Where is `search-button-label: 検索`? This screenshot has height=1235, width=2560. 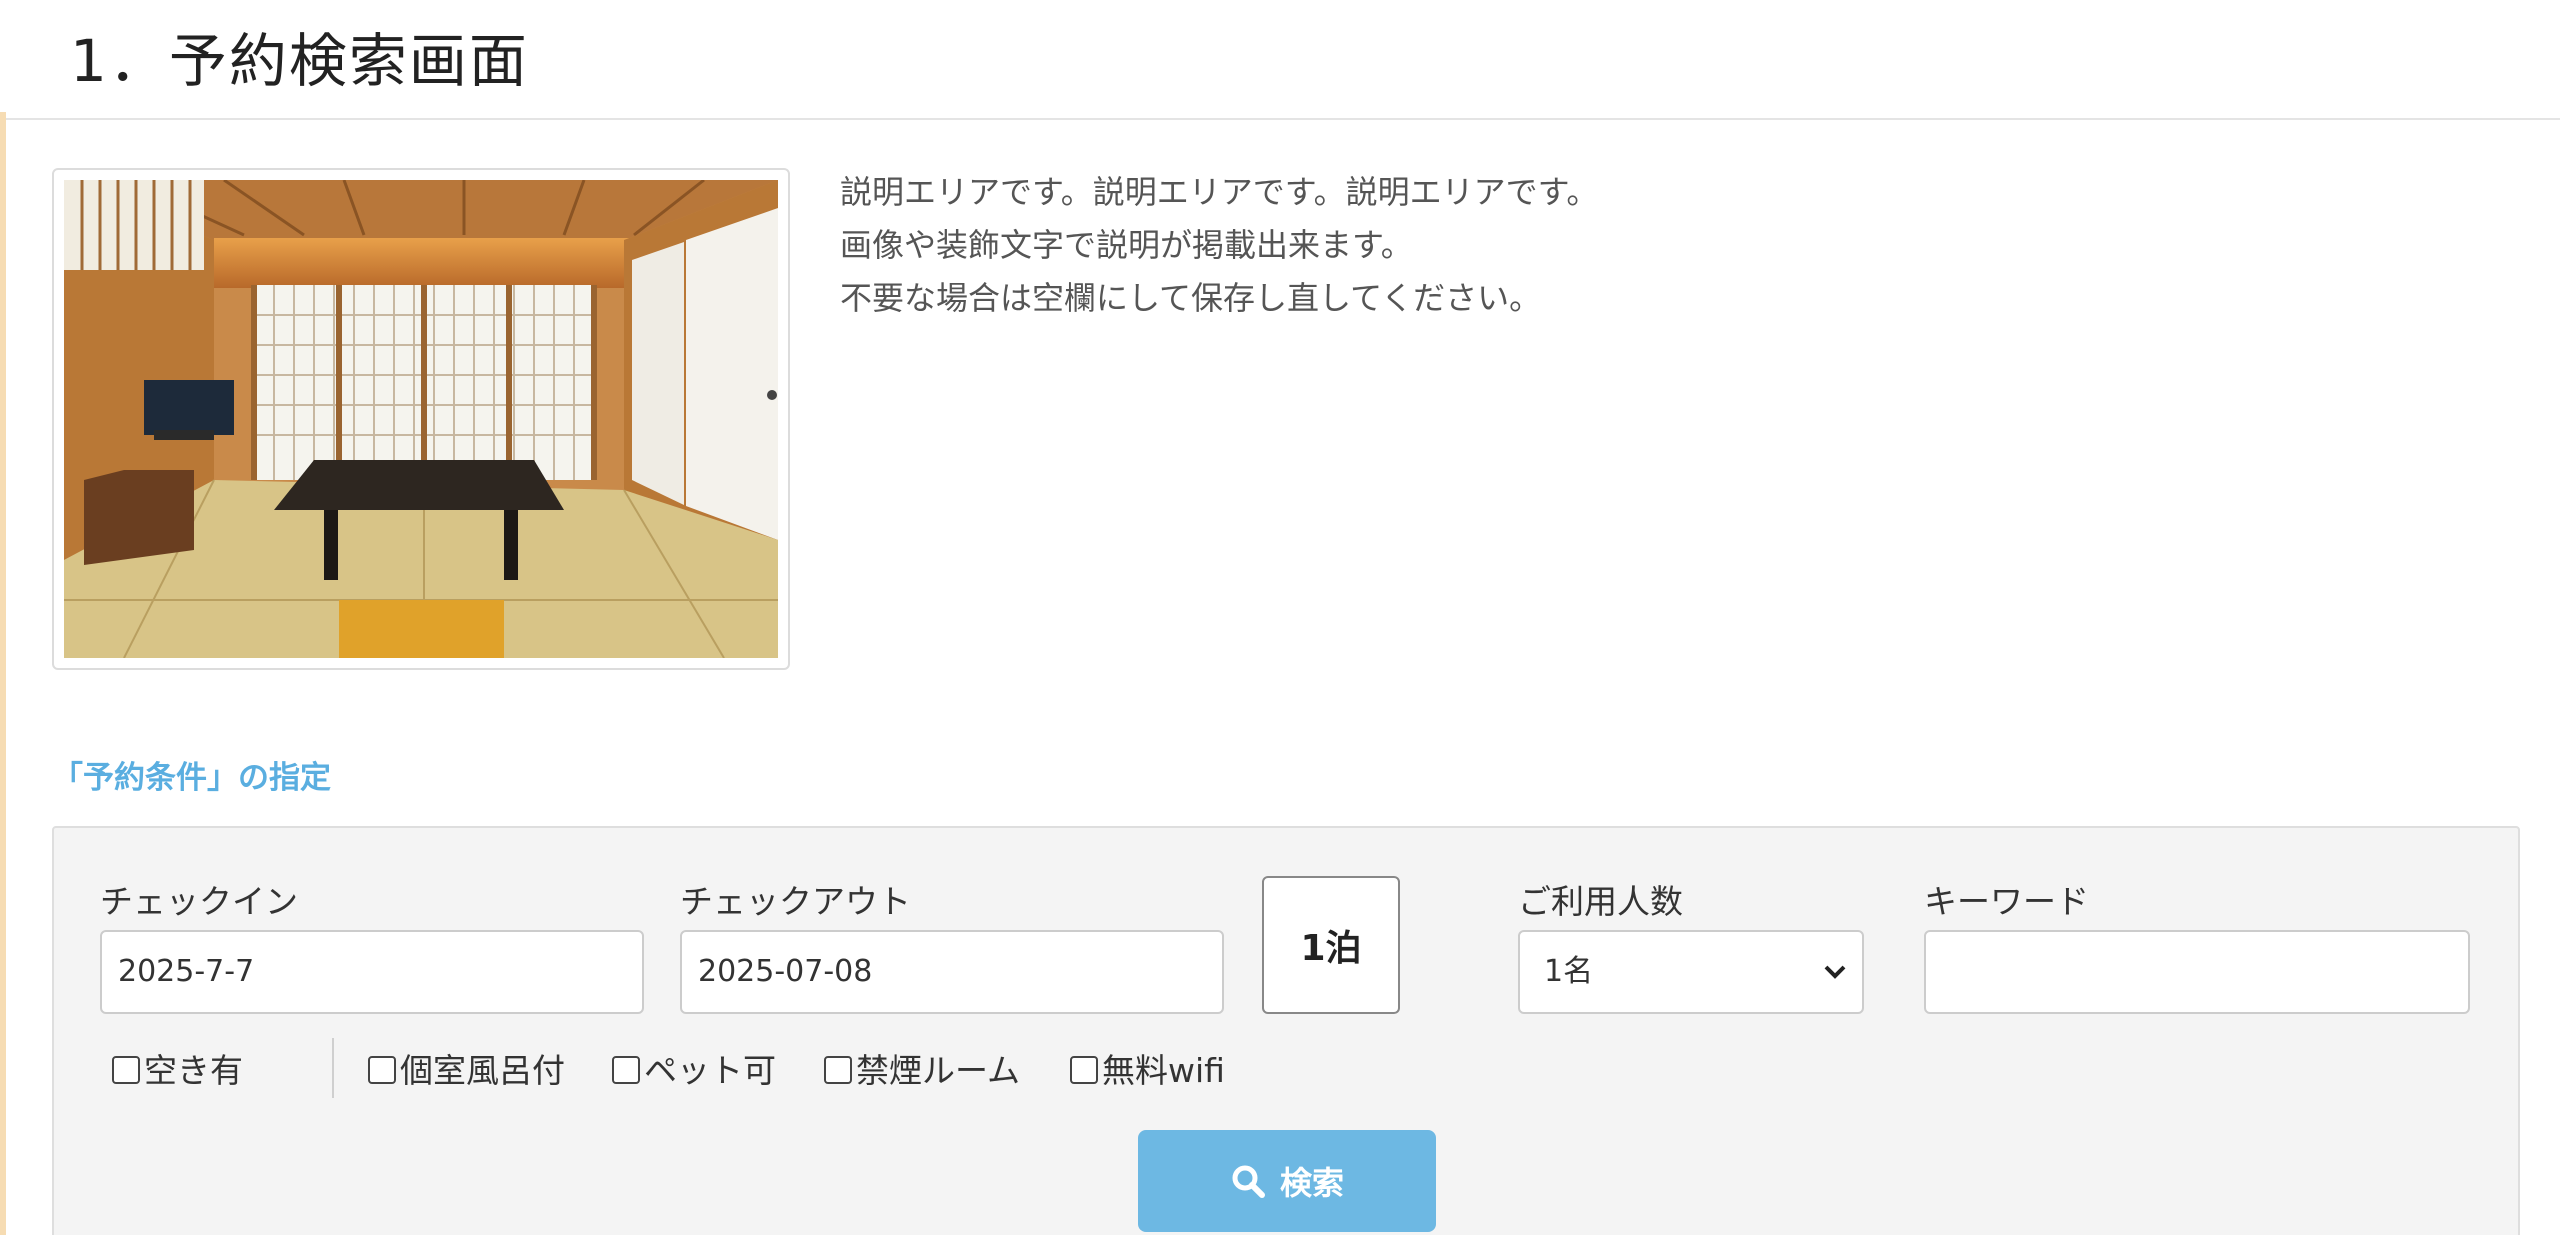 search-button-label: 検索 is located at coordinates (1311, 1183).